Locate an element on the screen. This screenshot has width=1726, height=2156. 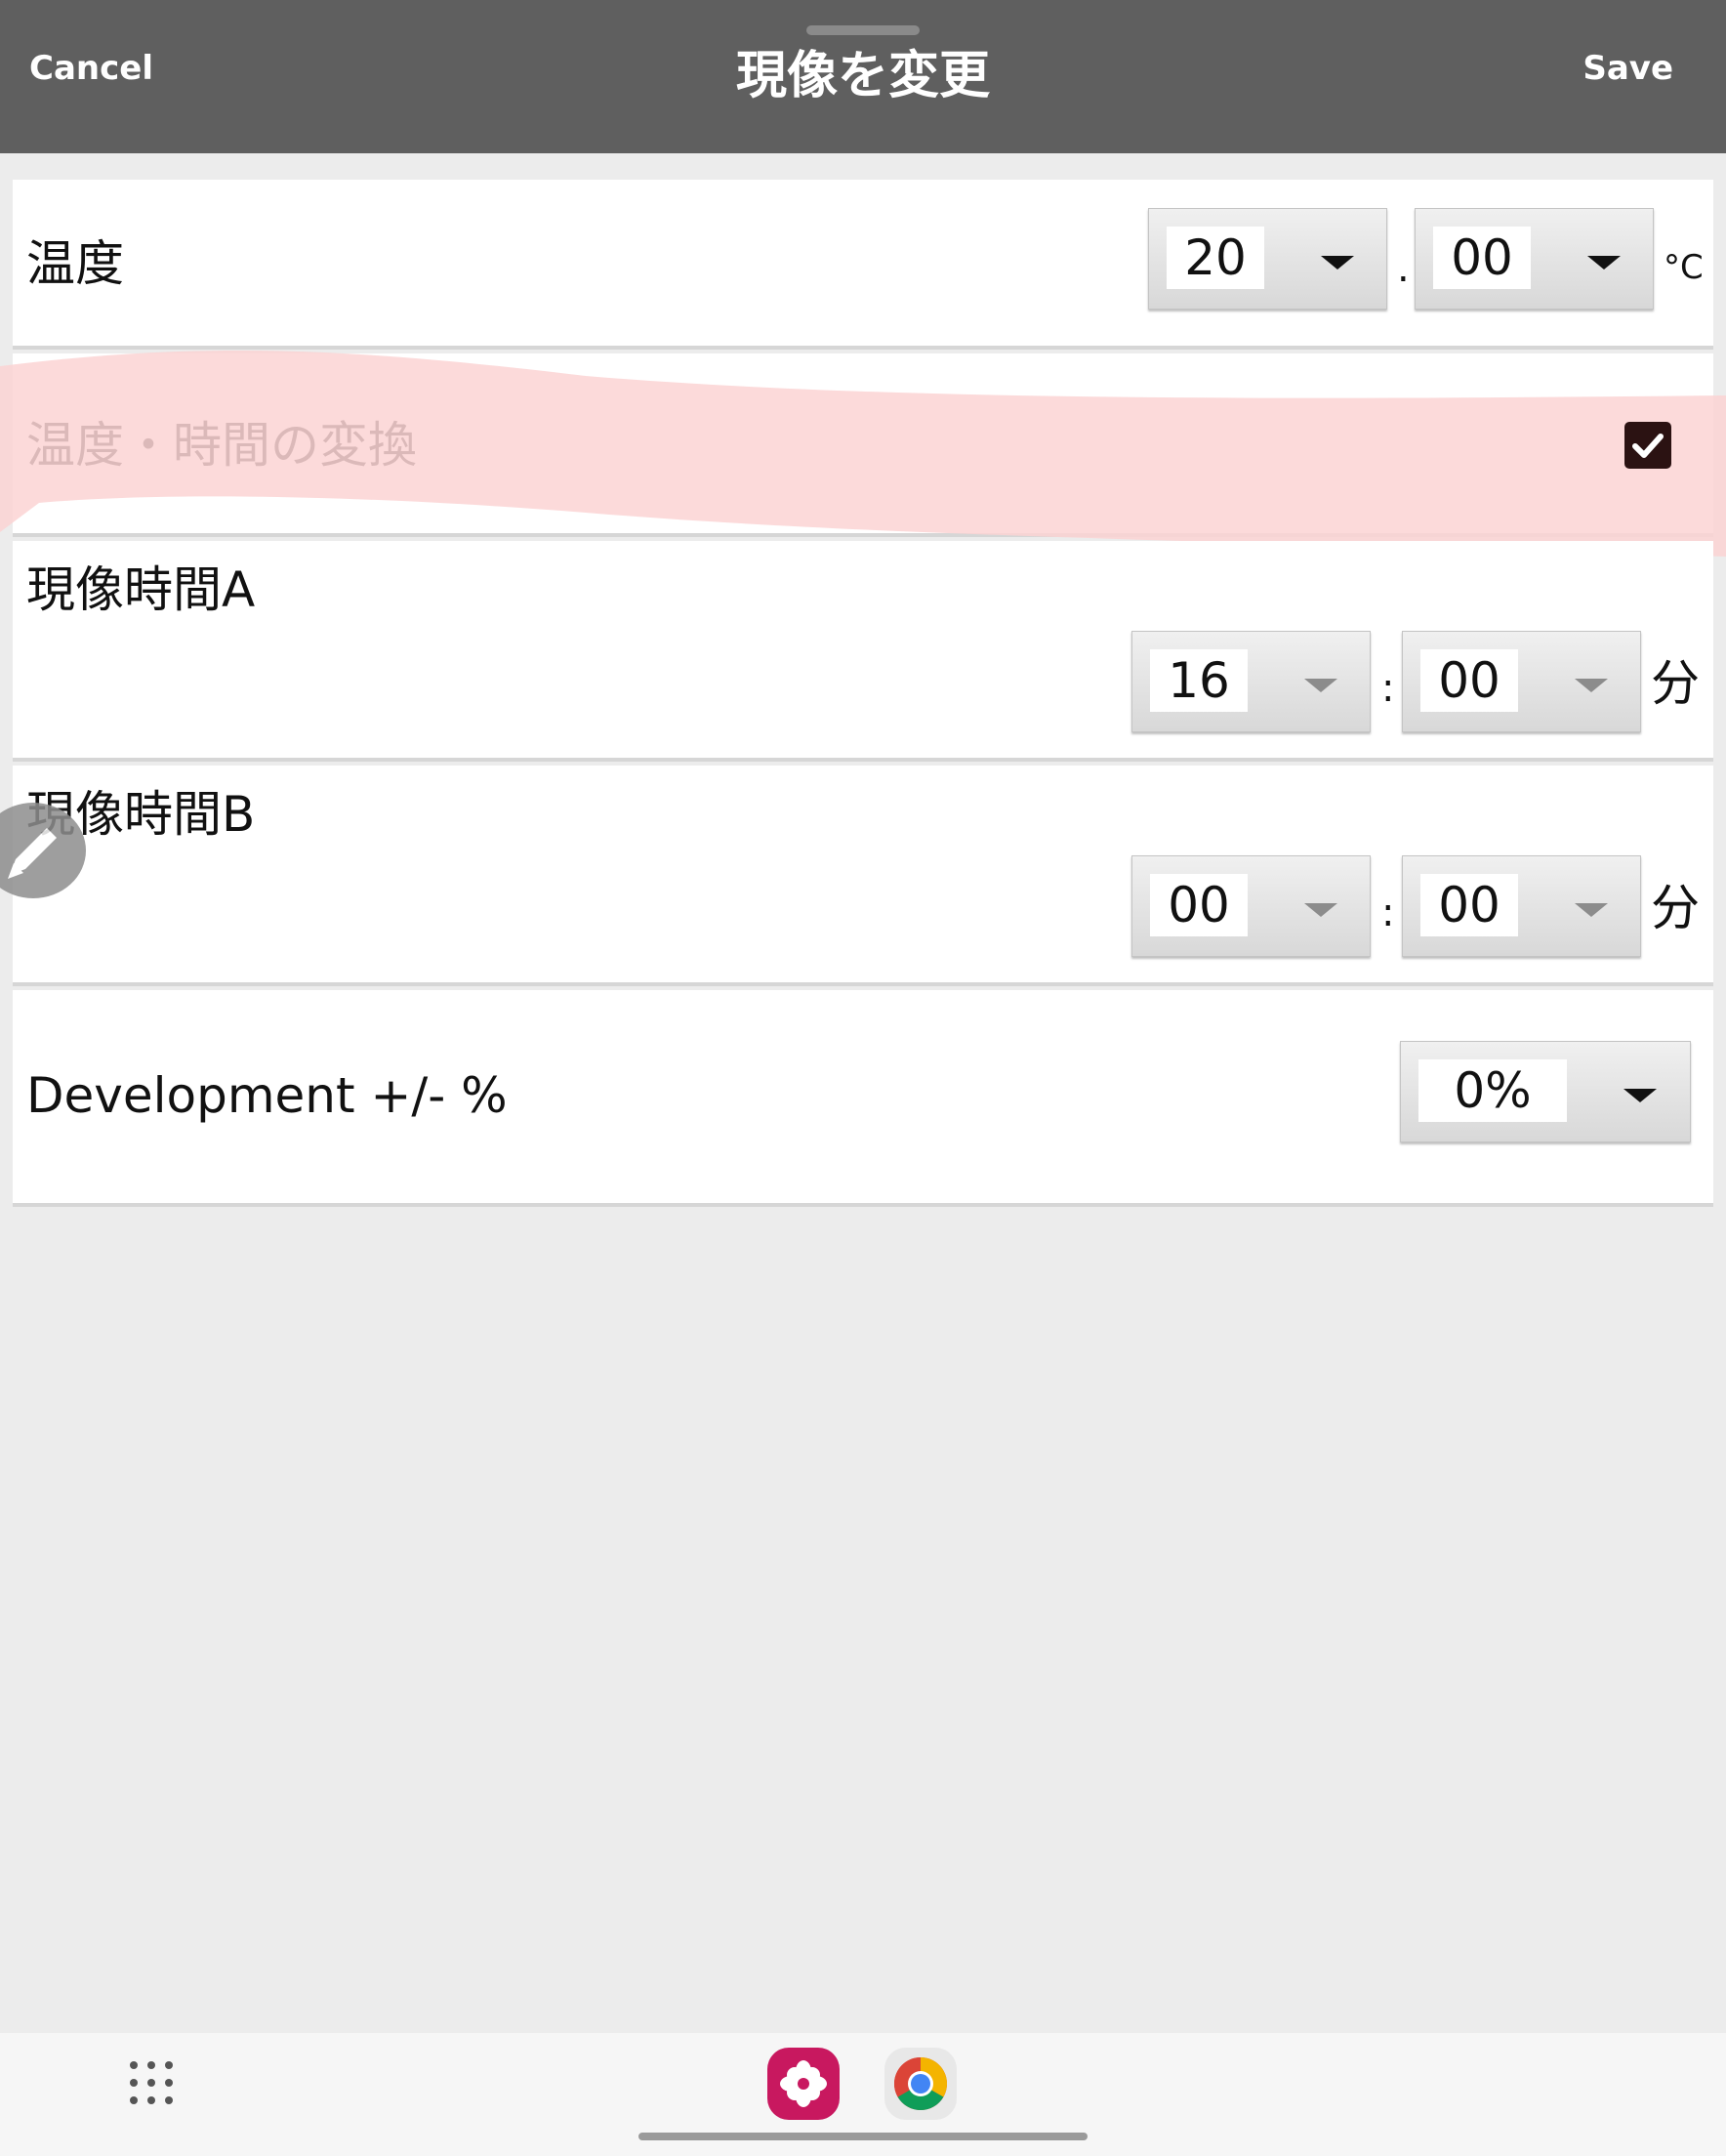
dev-time-a-seconds-dropdown: 00 is located at coordinates (1521, 681).